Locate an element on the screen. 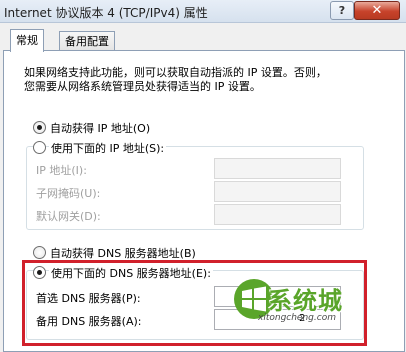 The height and width of the screenshot is (352, 406). auto-ip-radio is located at coordinates (39, 127).